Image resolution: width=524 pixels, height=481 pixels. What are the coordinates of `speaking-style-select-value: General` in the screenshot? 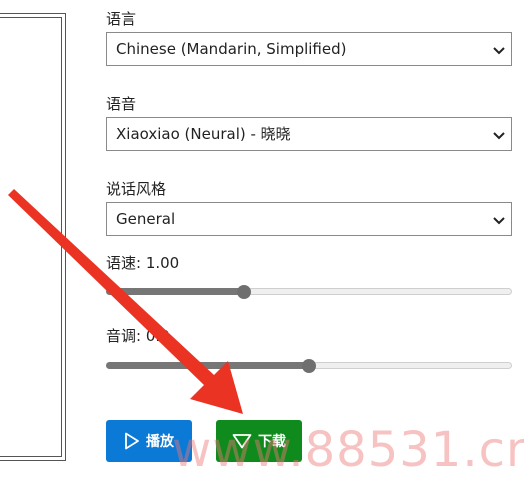 It's located at (146, 219).